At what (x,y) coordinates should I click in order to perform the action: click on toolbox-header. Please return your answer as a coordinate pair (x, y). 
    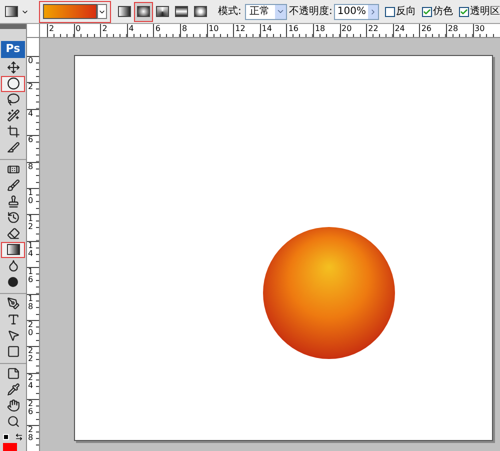
    Looking at the image, I should click on (13, 27).